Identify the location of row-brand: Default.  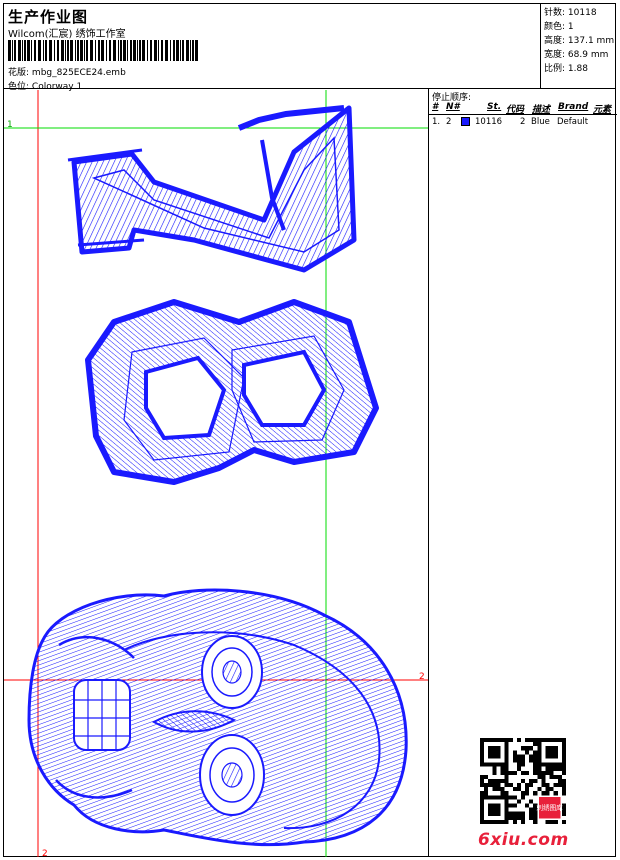
(573, 122).